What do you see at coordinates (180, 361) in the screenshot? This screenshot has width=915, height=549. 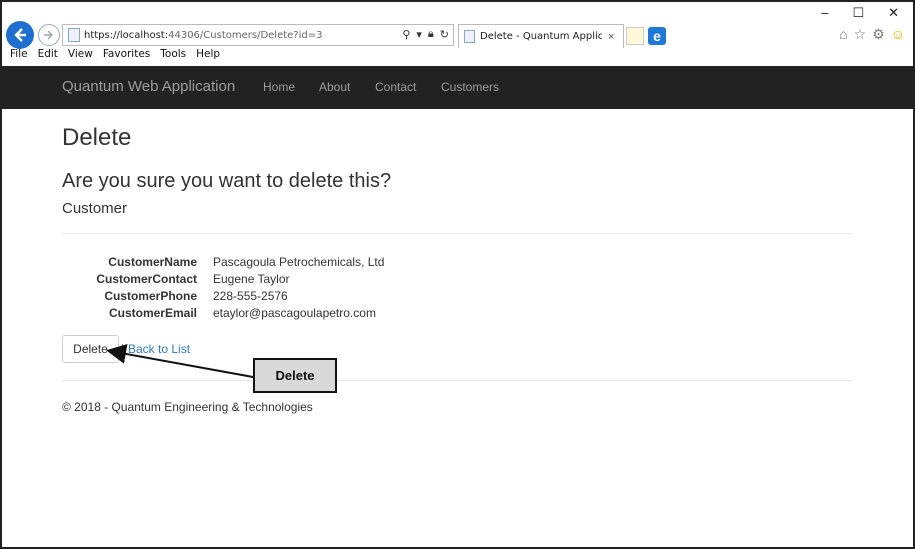 I see `callout-arrow` at bounding box center [180, 361].